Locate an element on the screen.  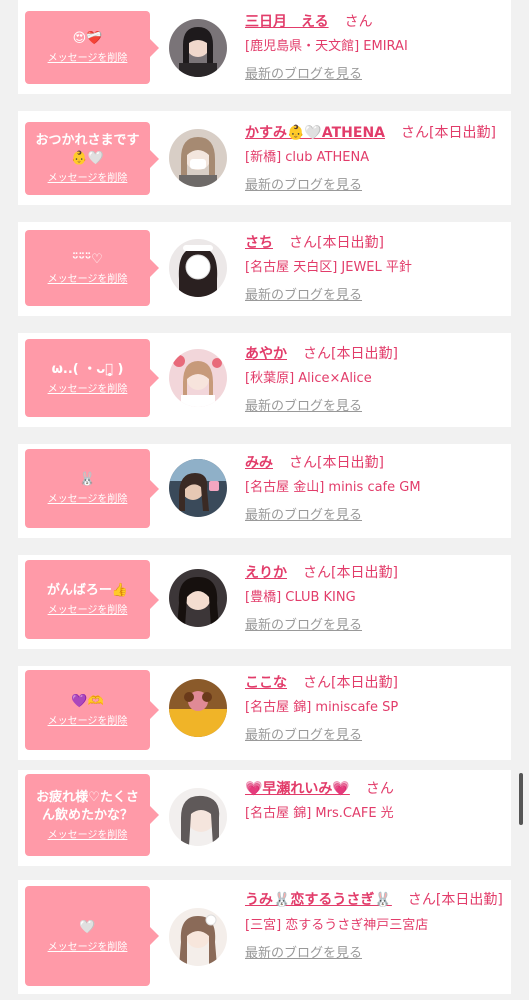
message-text: 😍❤️‍🩹 is located at coordinates (87, 38).